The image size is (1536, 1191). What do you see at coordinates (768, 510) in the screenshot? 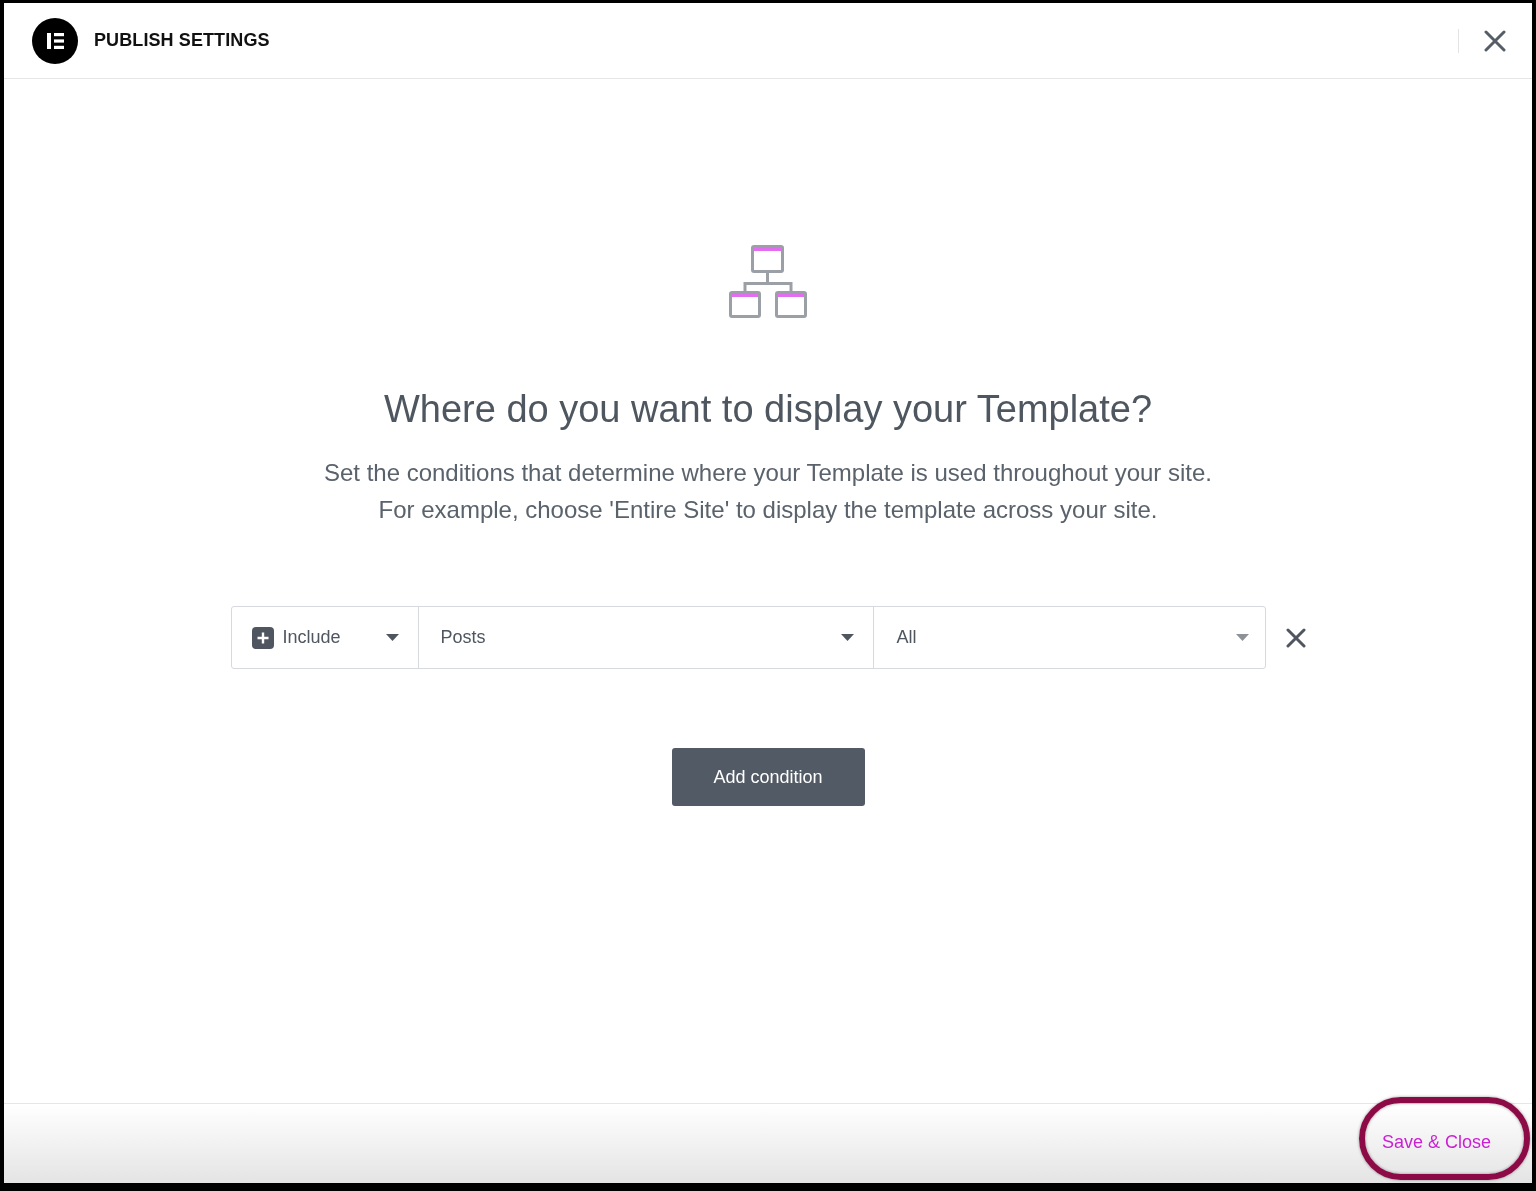
I see `description-text: For example, choose 'Entire Site' to display the template across your site.` at bounding box center [768, 510].